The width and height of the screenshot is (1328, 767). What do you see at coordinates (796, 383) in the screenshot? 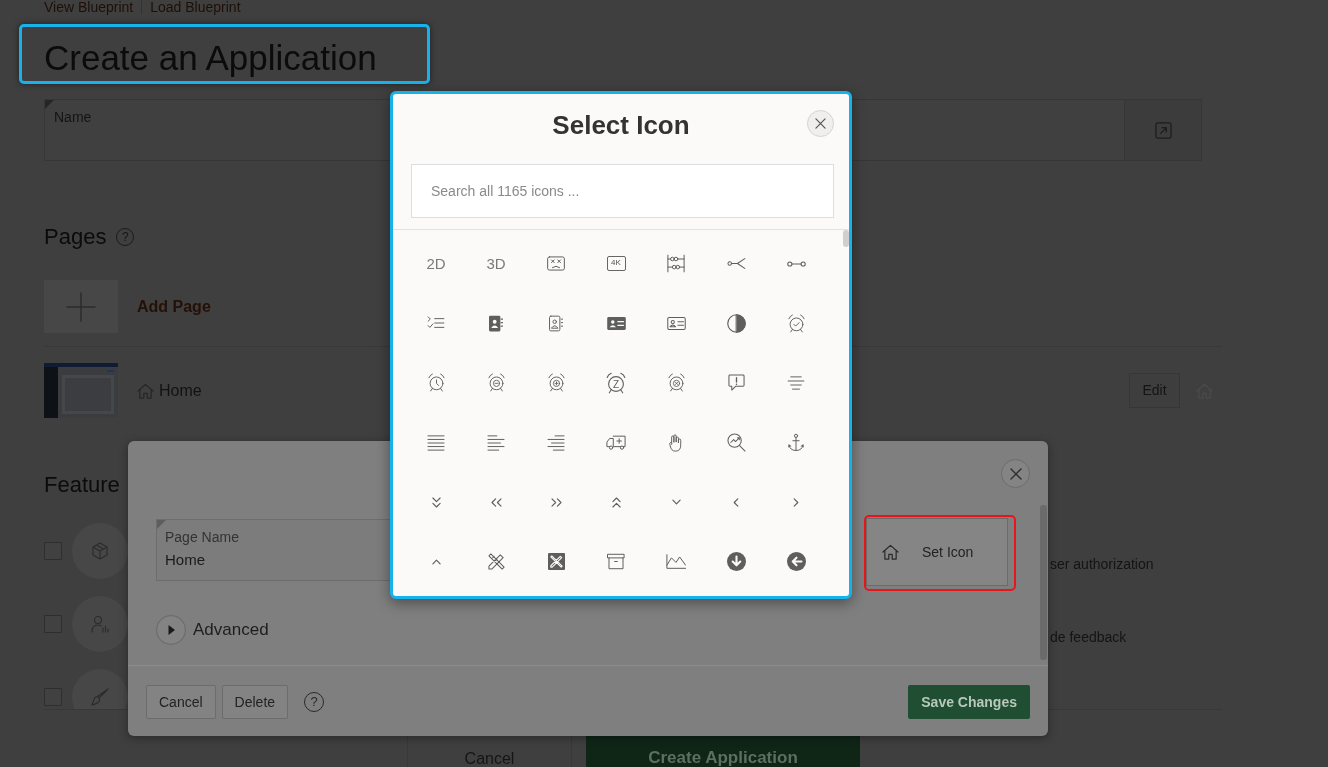
I see `align-center-icon` at bounding box center [796, 383].